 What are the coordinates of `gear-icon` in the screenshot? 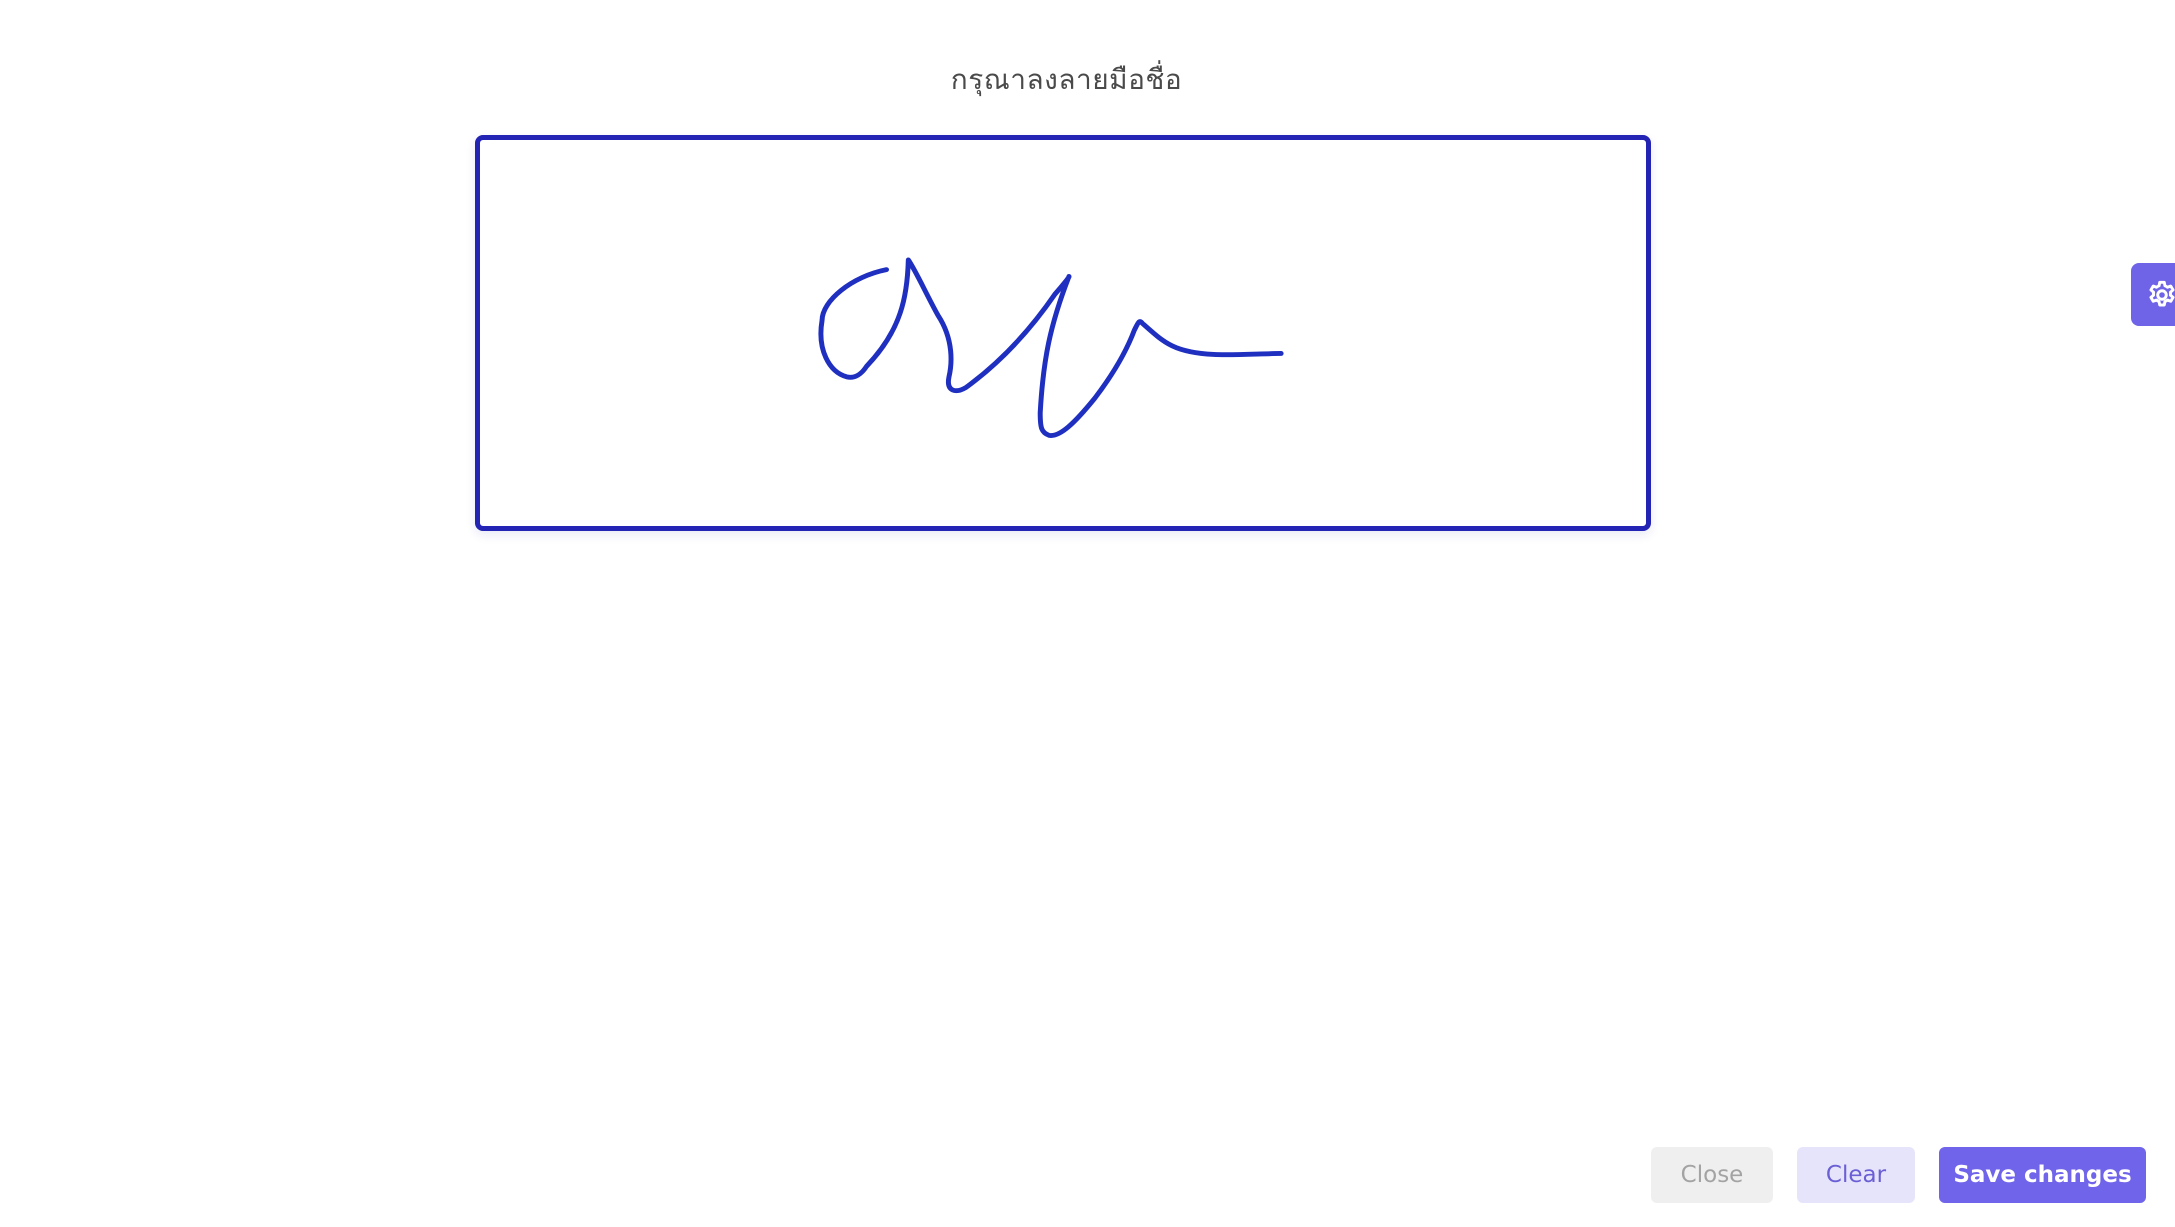 It's located at (2162, 293).